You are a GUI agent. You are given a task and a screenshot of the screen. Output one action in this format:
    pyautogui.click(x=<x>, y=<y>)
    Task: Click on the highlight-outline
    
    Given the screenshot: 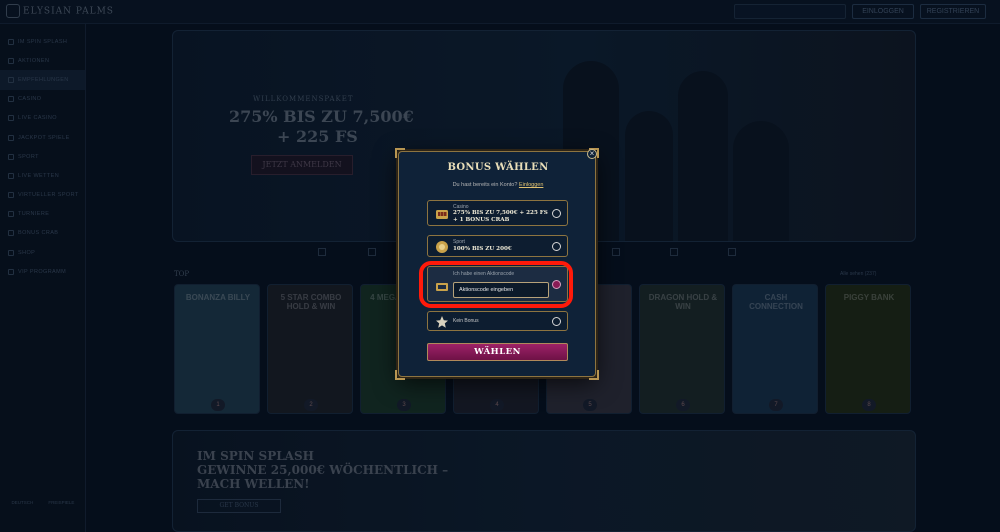 What is the action you would take?
    pyautogui.click(x=496, y=284)
    